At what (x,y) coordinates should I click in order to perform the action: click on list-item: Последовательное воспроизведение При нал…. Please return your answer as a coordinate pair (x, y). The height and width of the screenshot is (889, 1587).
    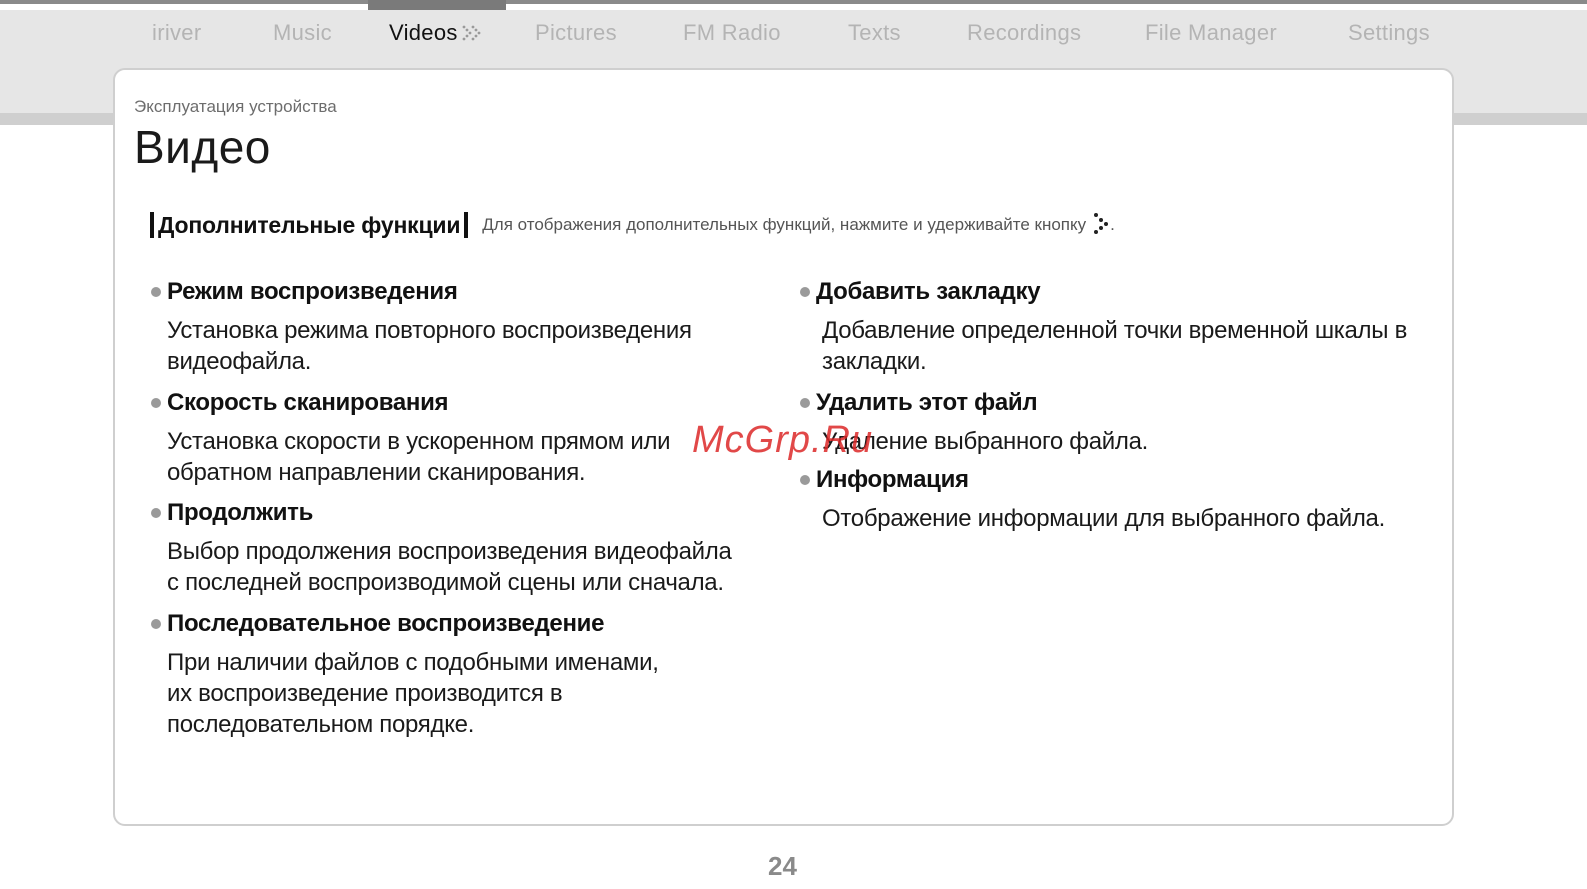
    Looking at the image, I should click on (405, 675).